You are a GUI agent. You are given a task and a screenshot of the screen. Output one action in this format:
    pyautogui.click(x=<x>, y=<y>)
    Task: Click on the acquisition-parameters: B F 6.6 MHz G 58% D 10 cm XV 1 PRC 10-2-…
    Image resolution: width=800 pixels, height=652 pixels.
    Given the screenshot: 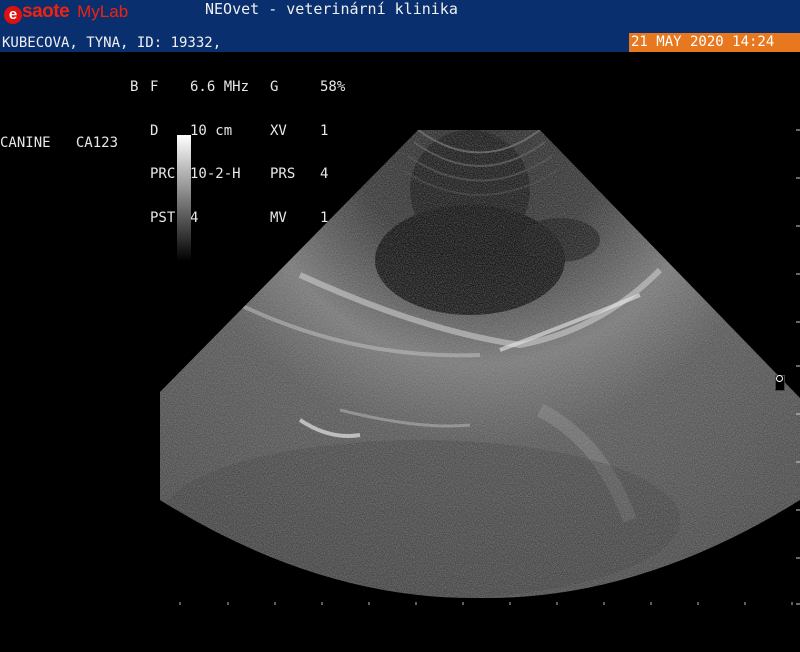 What is the action you would take?
    pyautogui.click(x=240, y=145)
    